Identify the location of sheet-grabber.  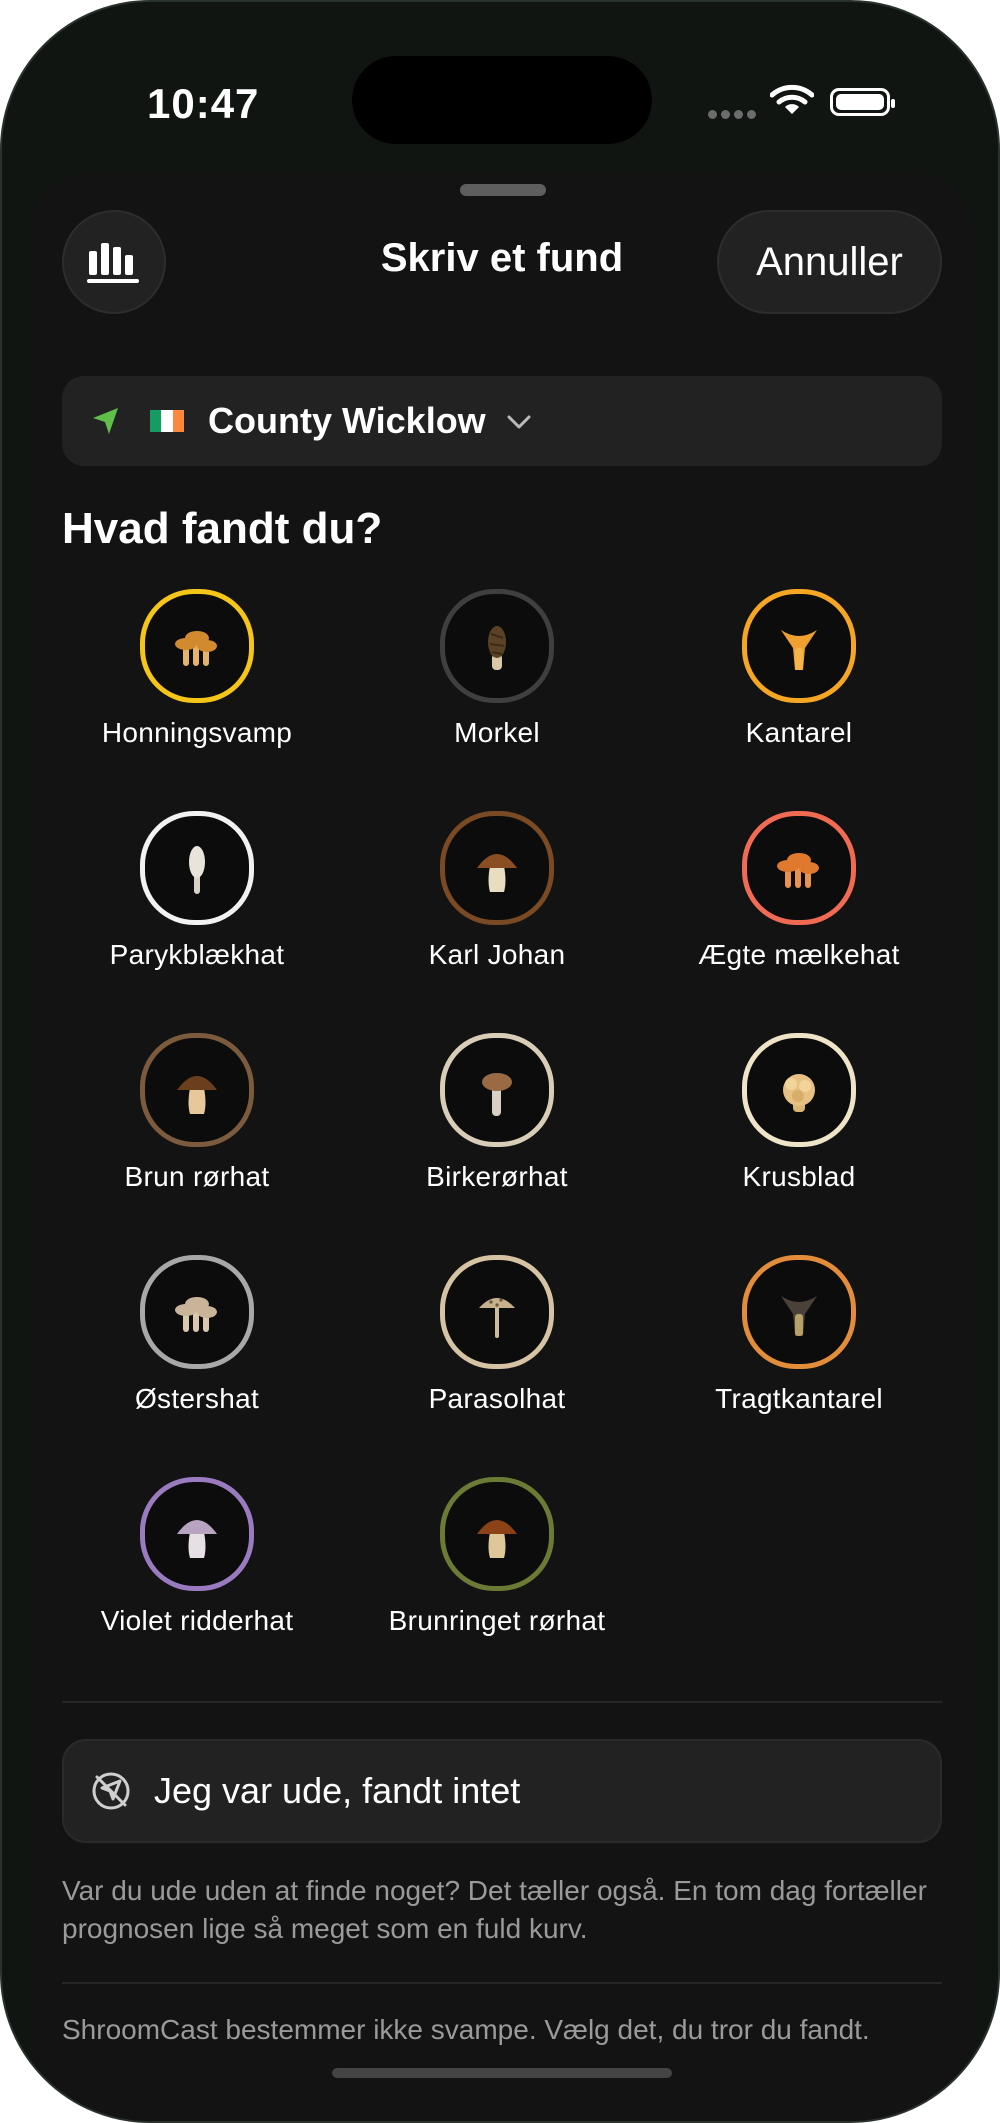
(503, 190).